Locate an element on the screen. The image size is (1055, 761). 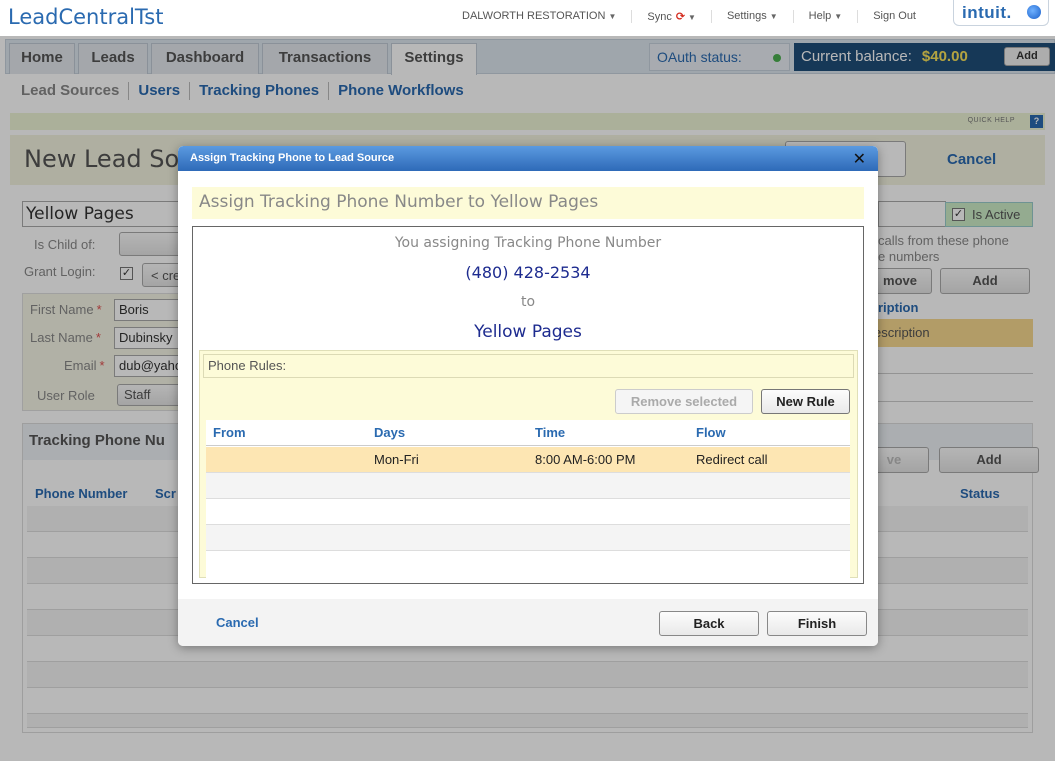
help-label: Help is located at coordinates (820, 16).